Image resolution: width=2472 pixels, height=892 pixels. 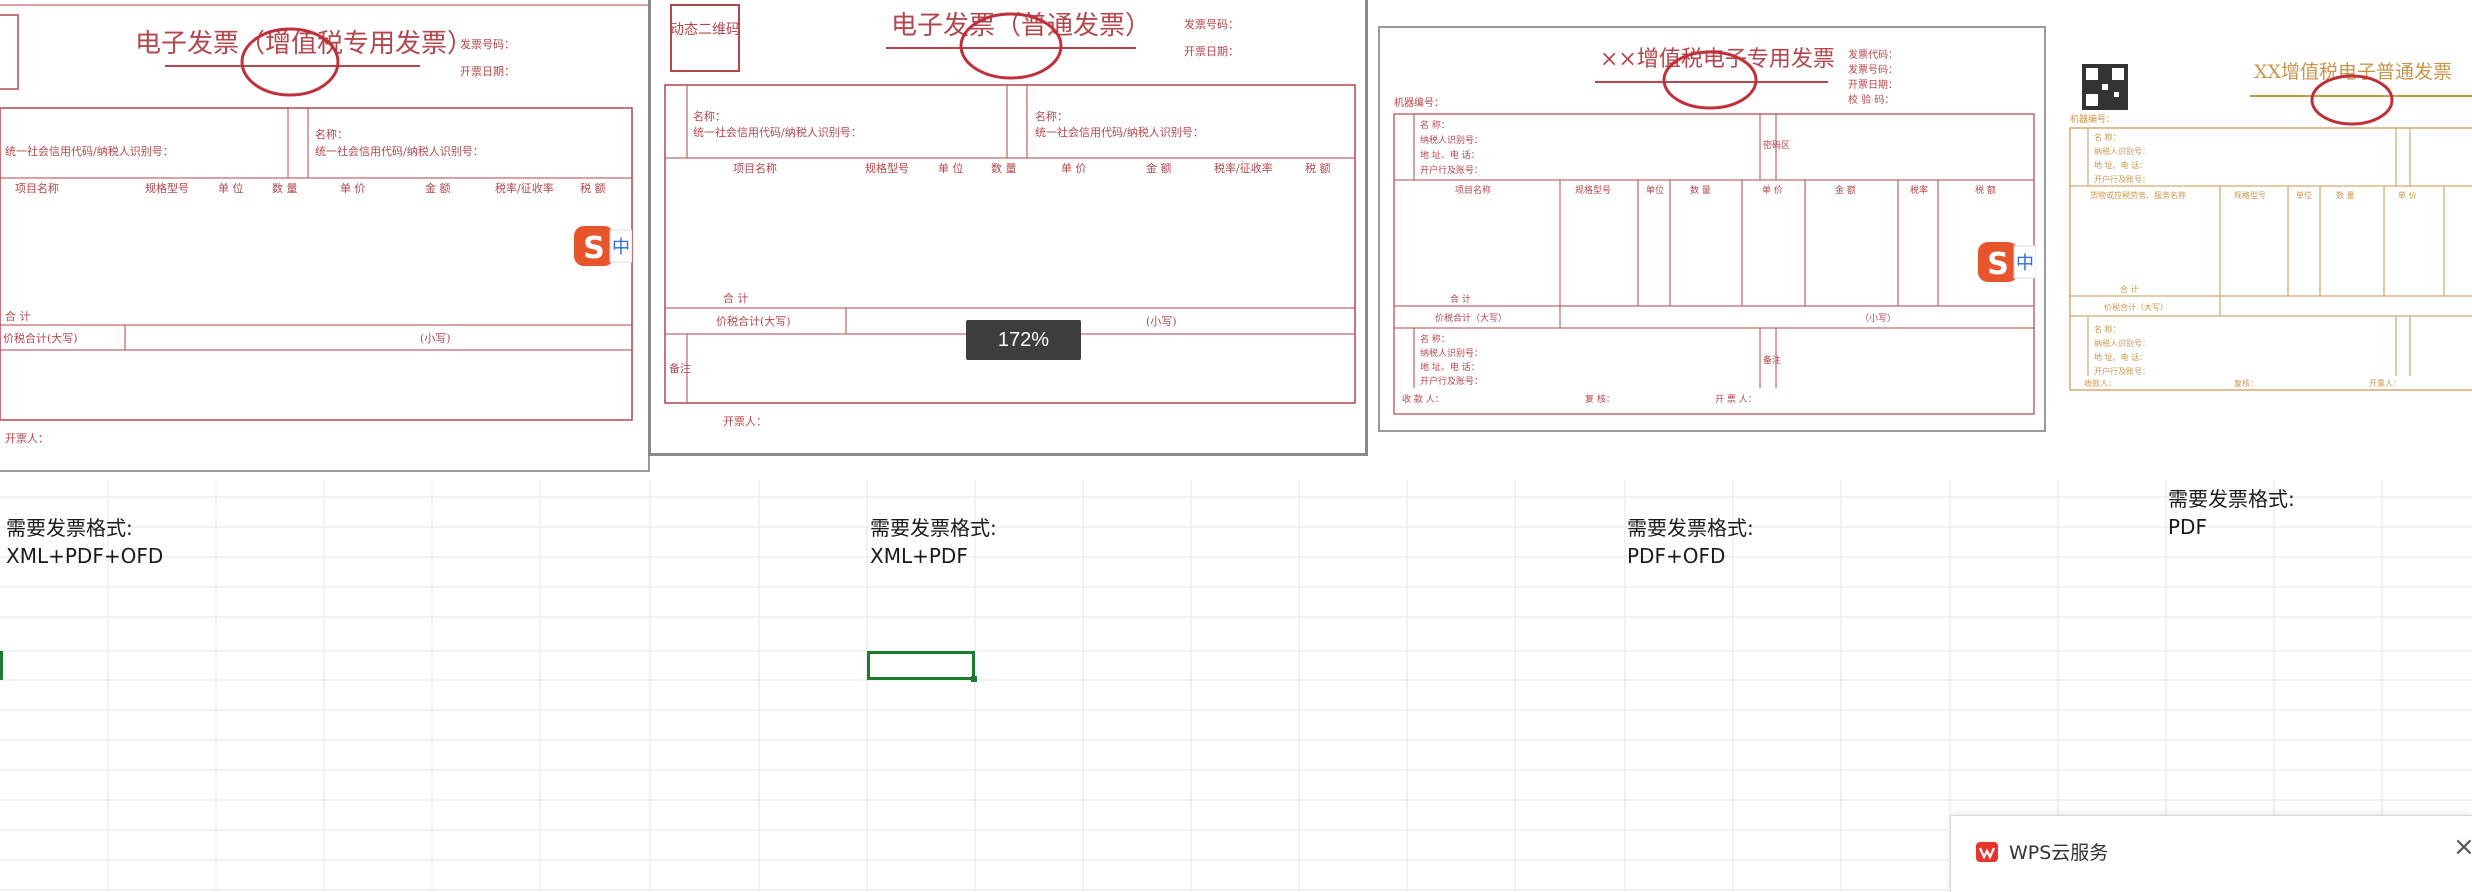 What do you see at coordinates (2246, 383) in the screenshot?
I see `svg-text: 复核：` at bounding box center [2246, 383].